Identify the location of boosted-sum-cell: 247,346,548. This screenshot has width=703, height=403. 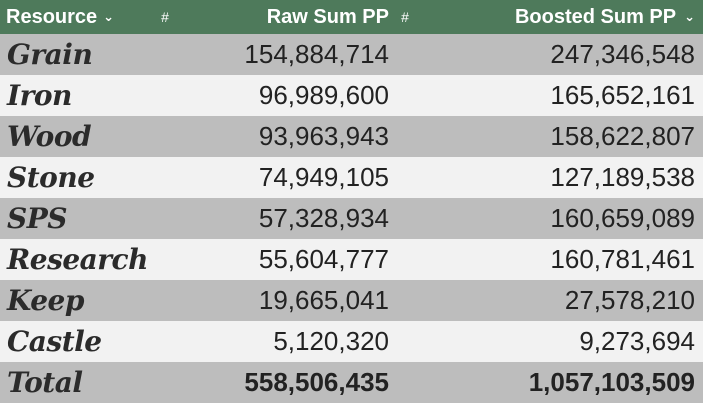
(622, 54).